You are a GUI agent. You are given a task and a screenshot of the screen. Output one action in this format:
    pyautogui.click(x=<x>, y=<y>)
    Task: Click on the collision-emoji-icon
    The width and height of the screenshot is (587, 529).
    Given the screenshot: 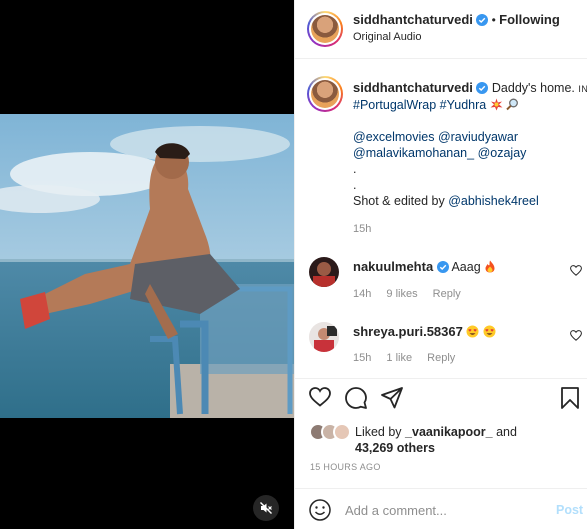 What is the action you would take?
    pyautogui.click(x=496, y=104)
    